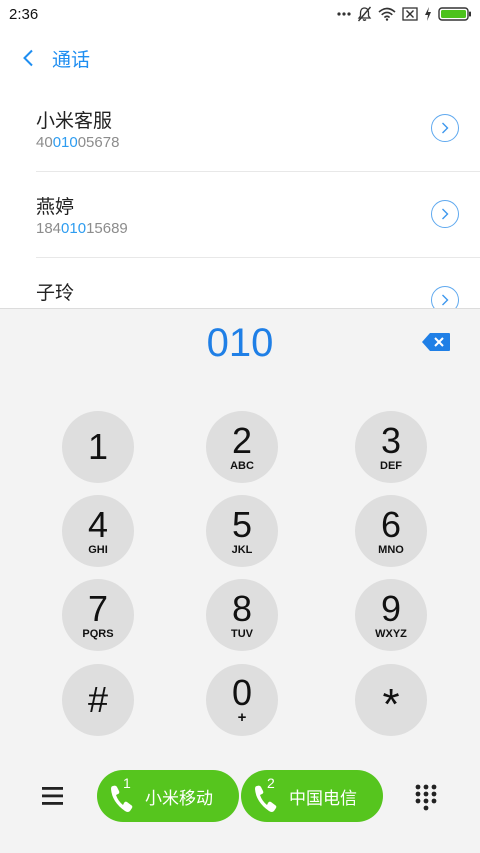  I want to click on contact-number: 18401015689, so click(82, 228).